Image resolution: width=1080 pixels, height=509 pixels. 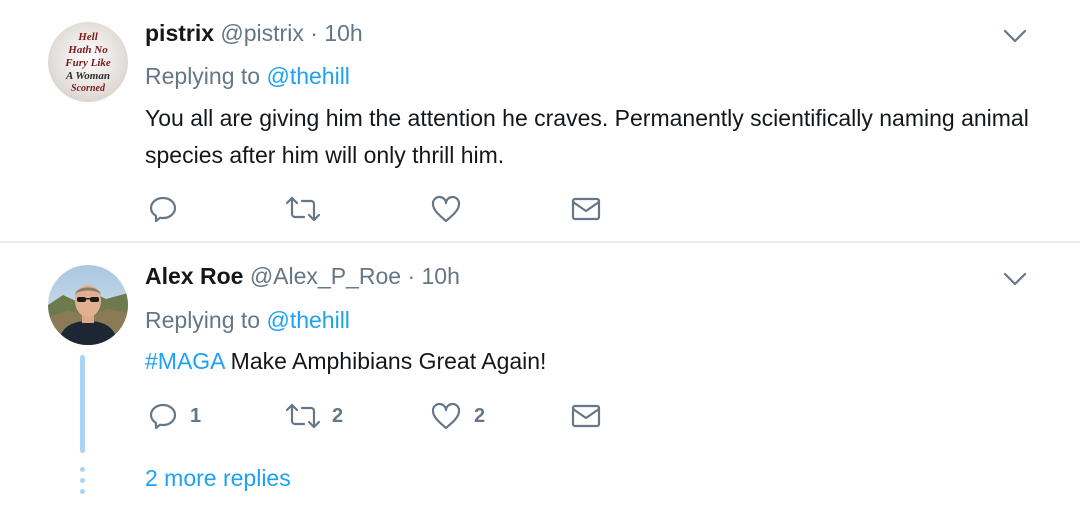 I want to click on avatar: Hell Hath No Fury Like A Woman Scorned, so click(x=88, y=62).